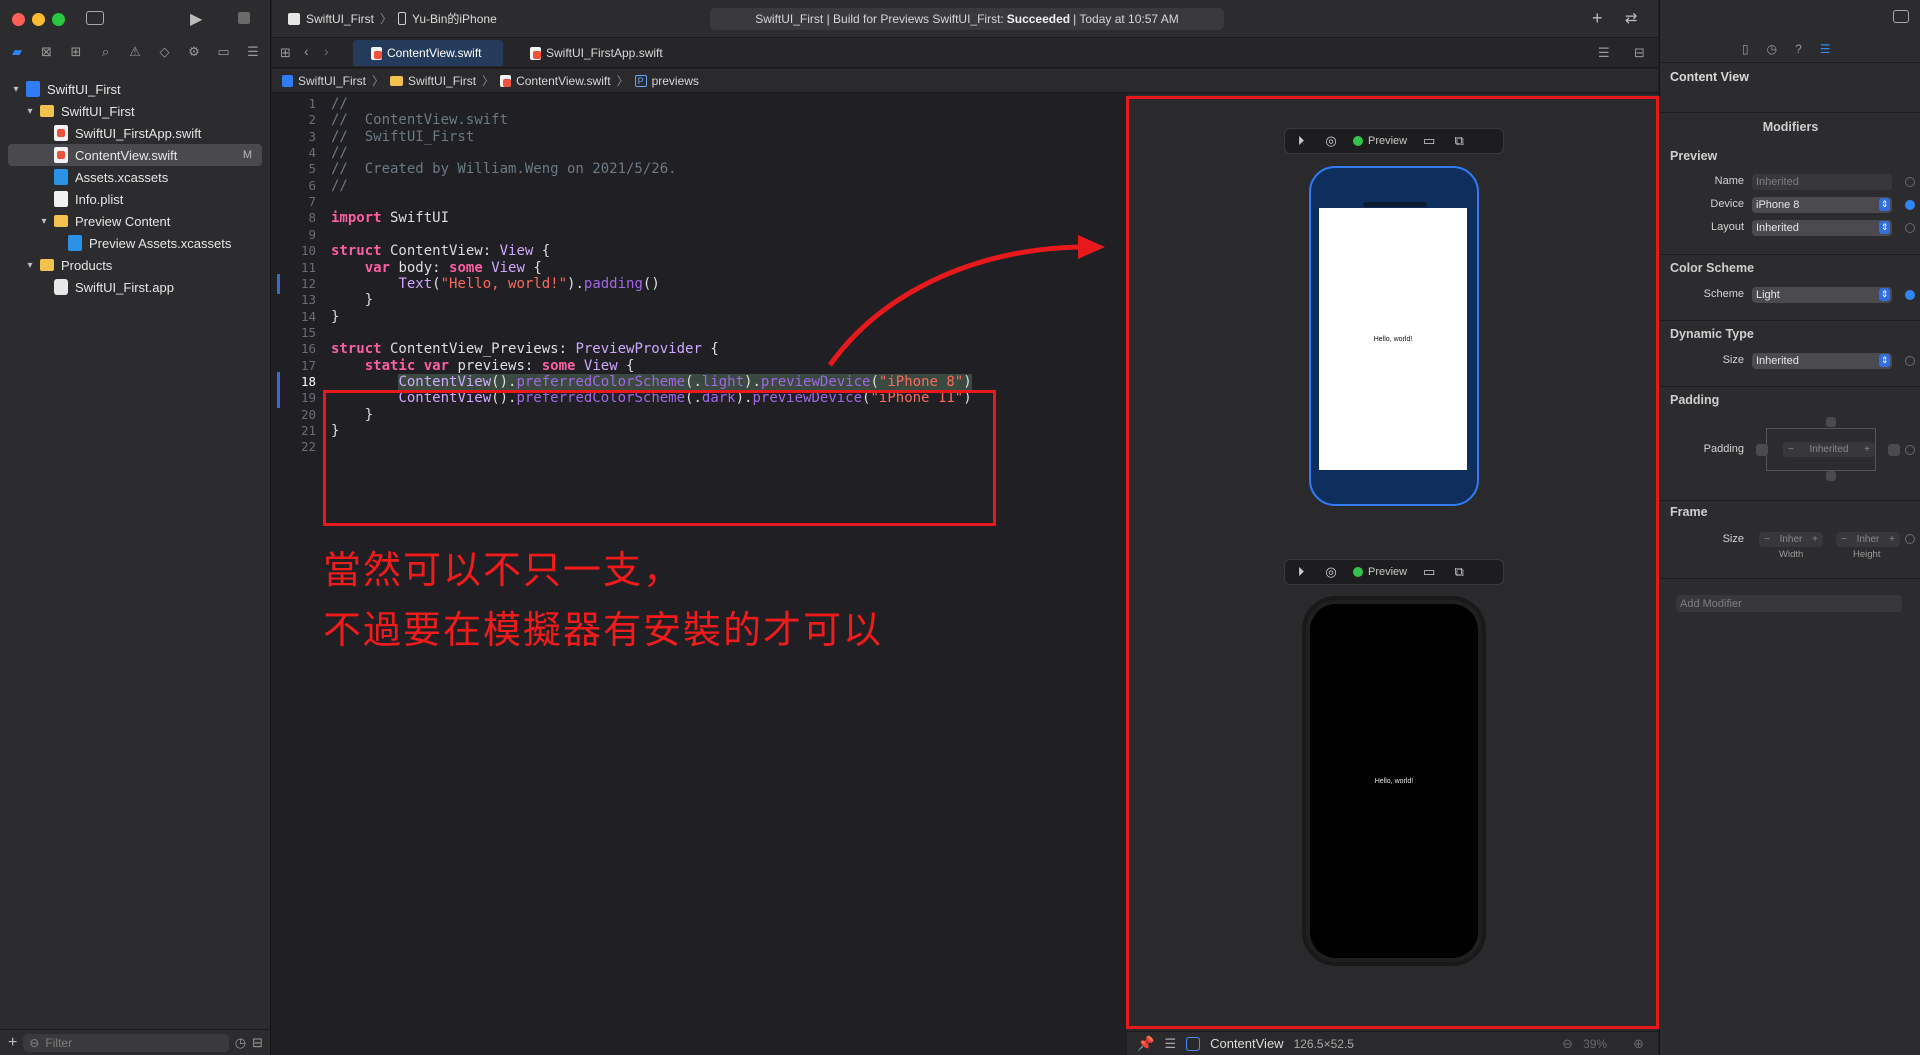 The width and height of the screenshot is (1920, 1055). What do you see at coordinates (306, 51) in the screenshot?
I see `back-chevron-icon: ‹` at bounding box center [306, 51].